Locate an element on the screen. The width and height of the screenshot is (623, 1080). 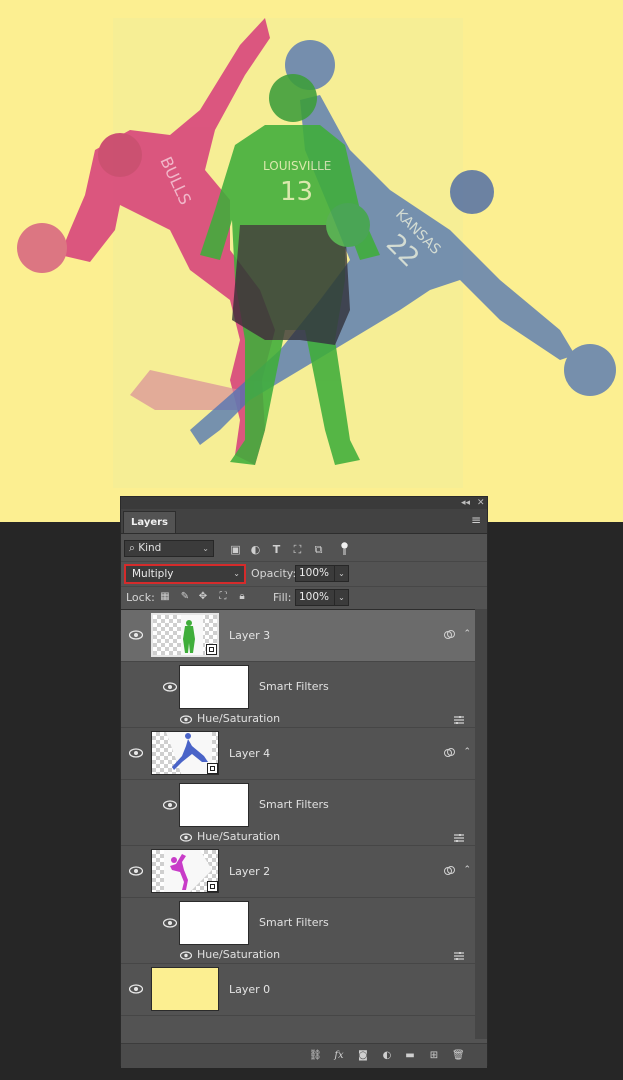
layer-2-thumbnail is located at coordinates (185, 871).